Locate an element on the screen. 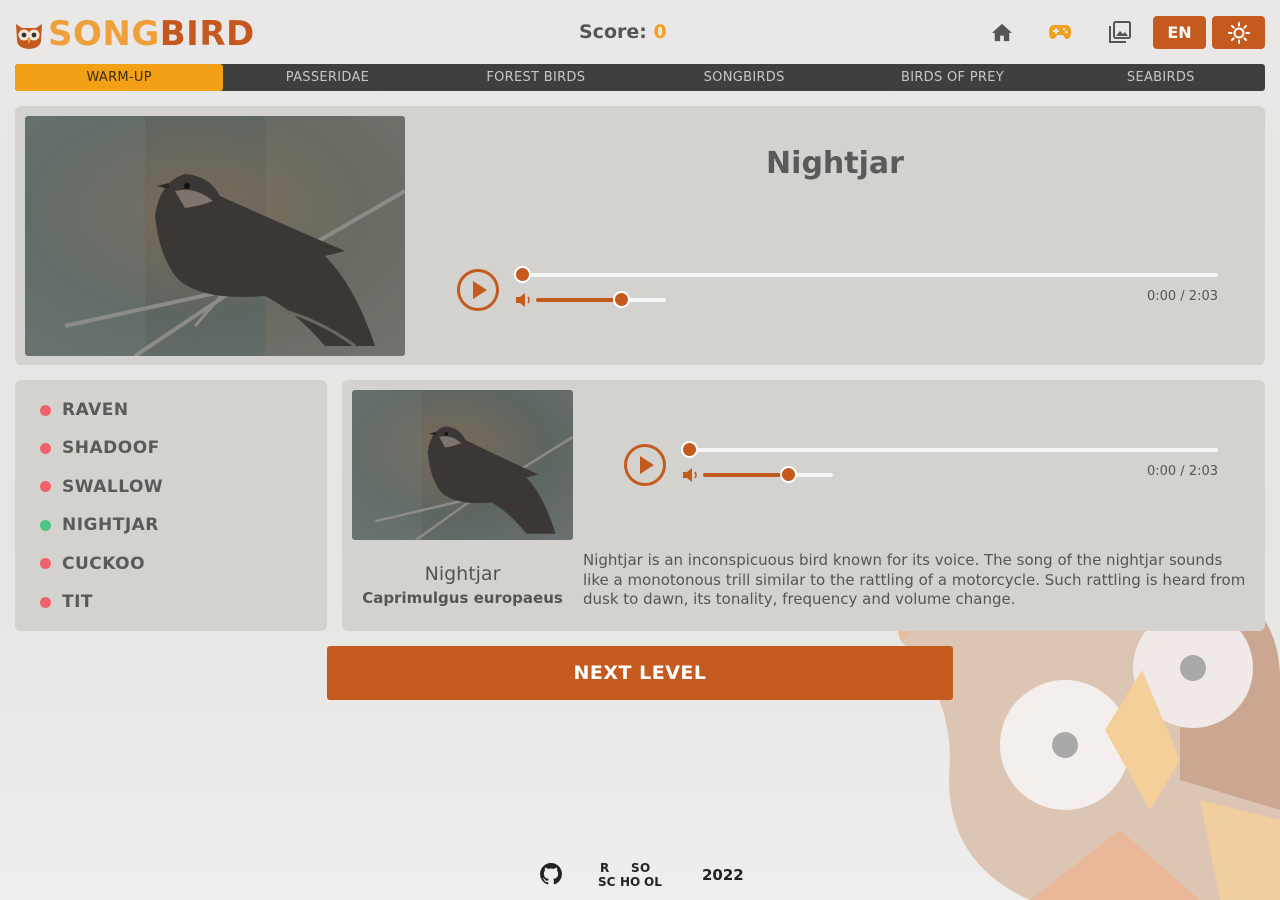 This screenshot has width=1280, height=900. gallery-icon is located at coordinates (1120, 32).